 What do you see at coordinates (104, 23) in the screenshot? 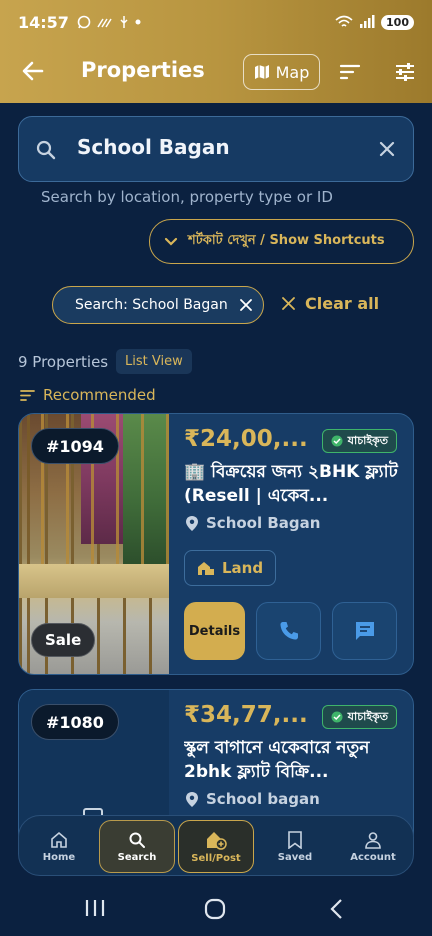
I see `signal-lines-icon` at bounding box center [104, 23].